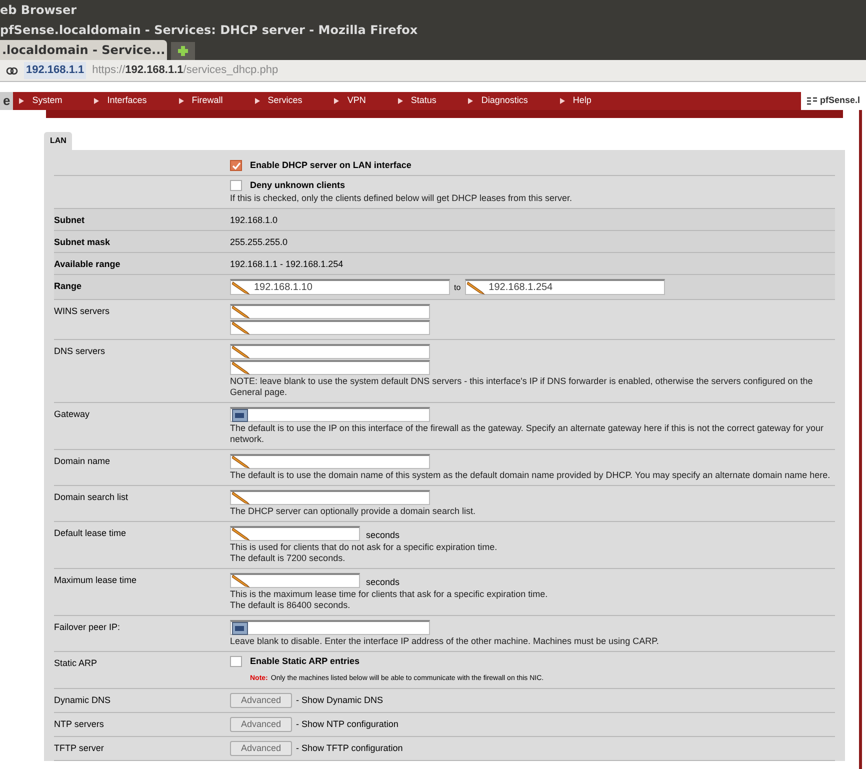 The height and width of the screenshot is (769, 866). What do you see at coordinates (340, 287) in the screenshot?
I see `range-start-field: 192.168.1.10` at bounding box center [340, 287].